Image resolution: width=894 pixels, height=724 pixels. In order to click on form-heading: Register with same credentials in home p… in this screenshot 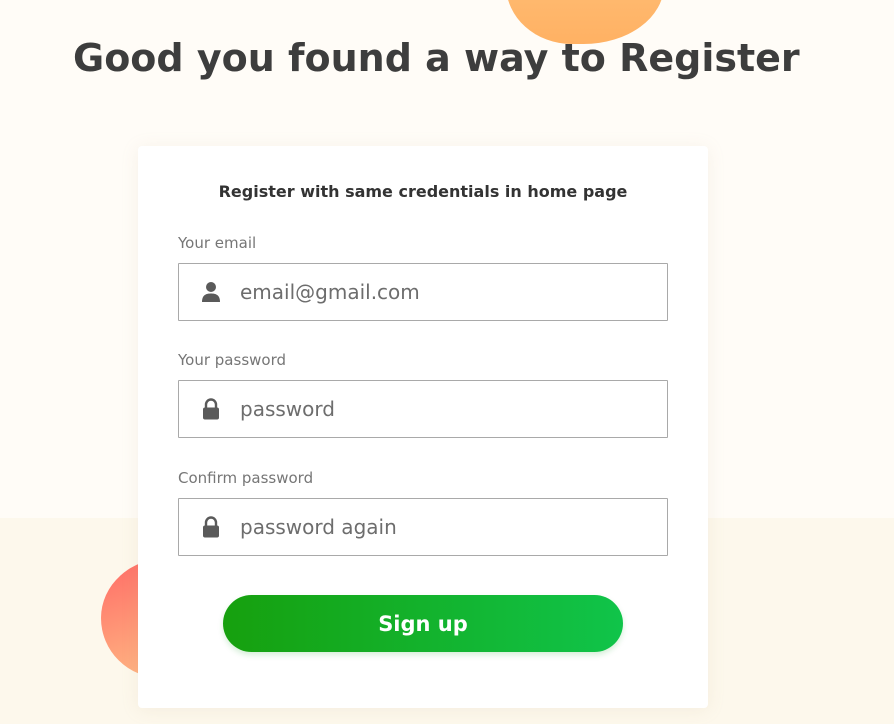, I will do `click(423, 191)`.